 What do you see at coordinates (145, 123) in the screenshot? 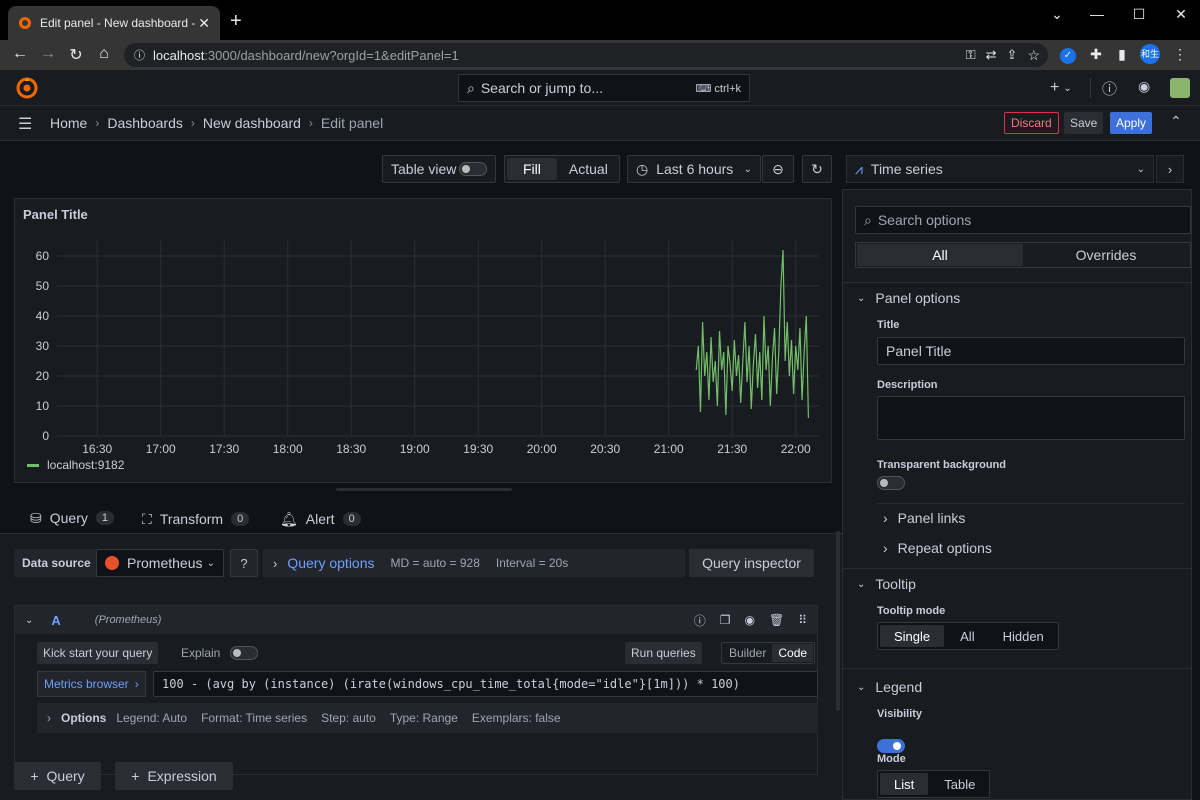
I see `breadcrumb-dashboards: Dashboards` at bounding box center [145, 123].